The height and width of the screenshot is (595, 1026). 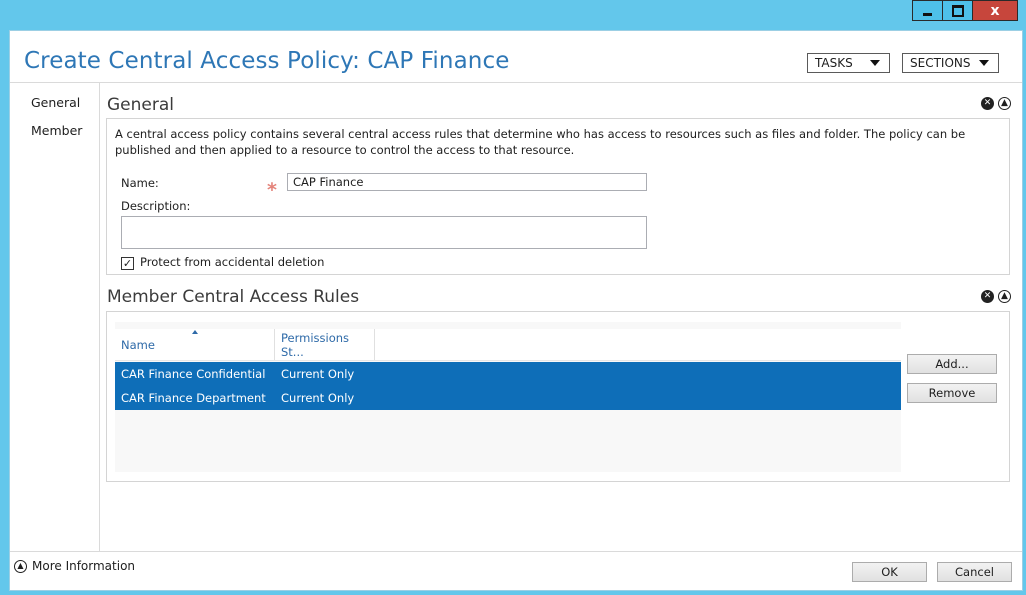 I want to click on sort-ascending-icon, so click(x=195, y=332).